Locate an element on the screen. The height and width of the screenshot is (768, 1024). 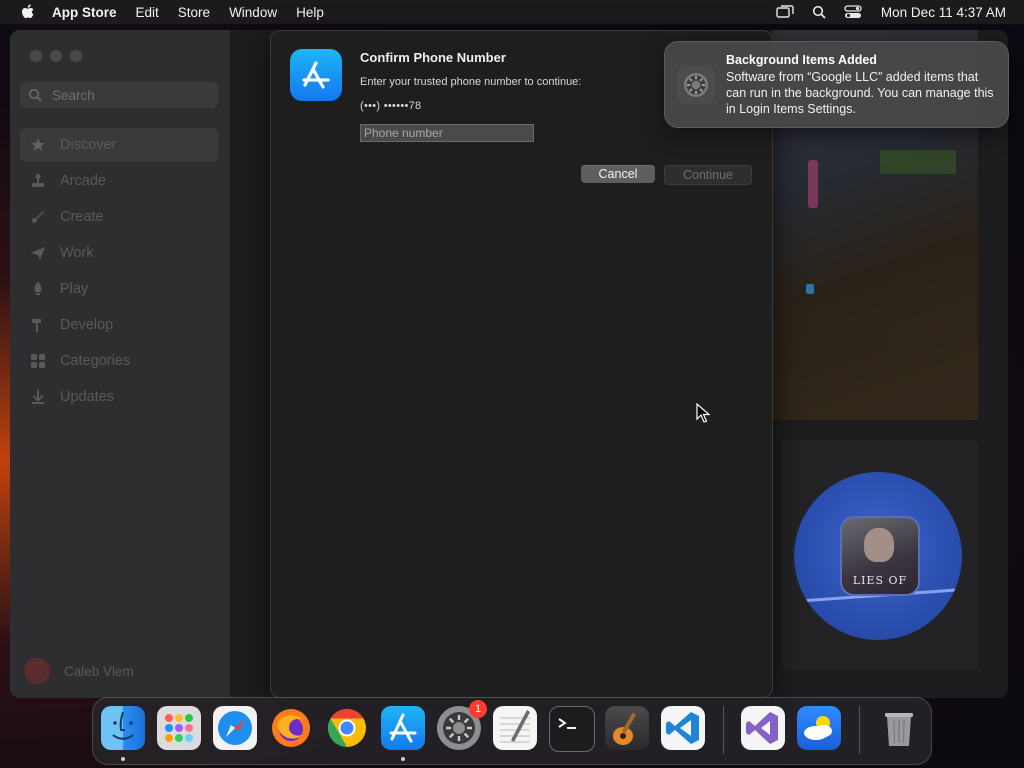
game-app-icon: LIES OF is located at coordinates (880, 556).